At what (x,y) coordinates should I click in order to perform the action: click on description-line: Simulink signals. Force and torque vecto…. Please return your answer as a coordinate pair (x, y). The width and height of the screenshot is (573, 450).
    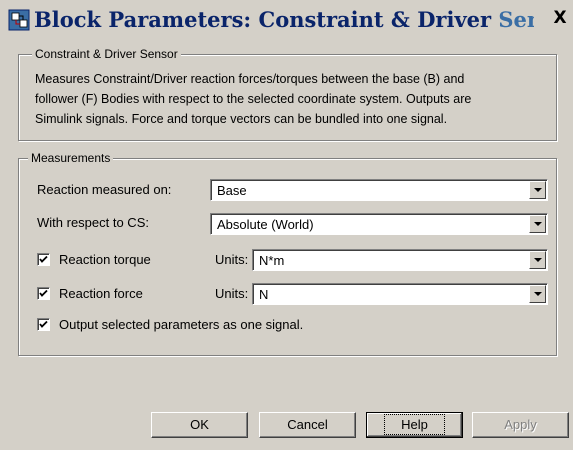
    Looking at the image, I should click on (241, 119).